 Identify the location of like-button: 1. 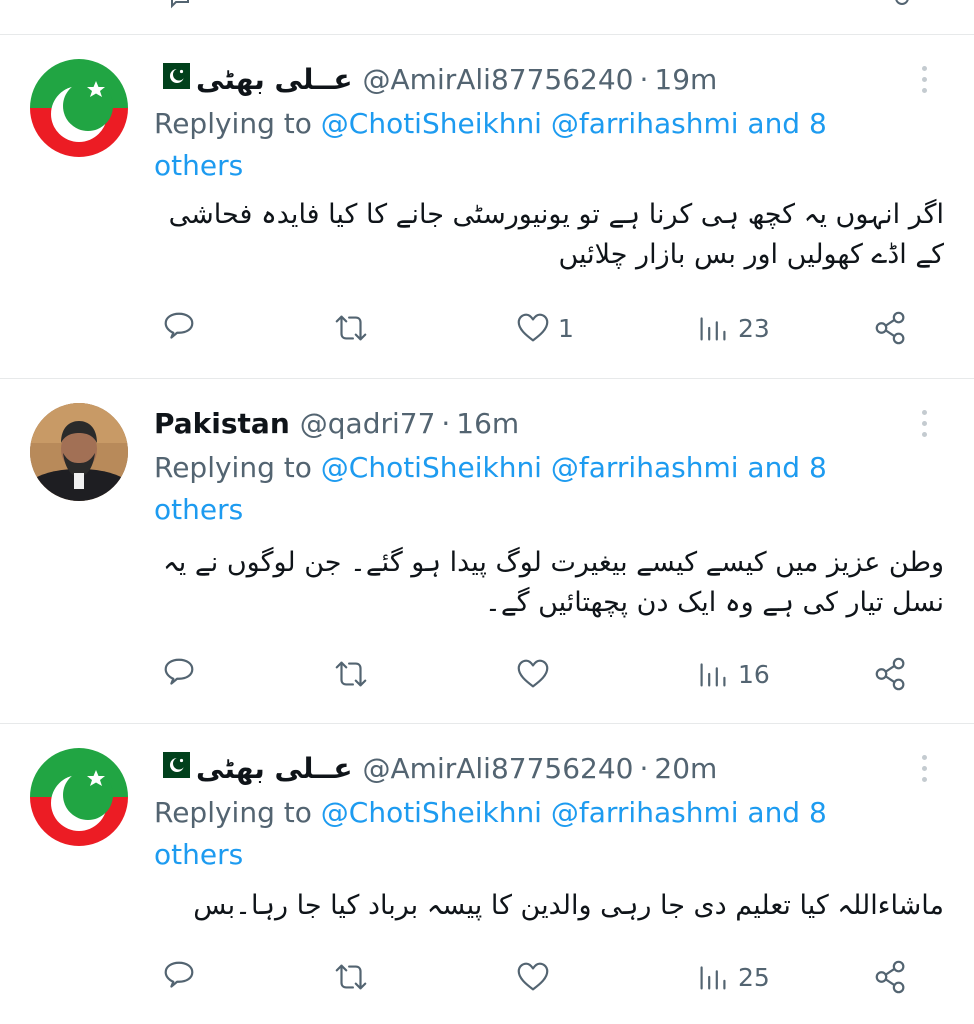
(544, 328).